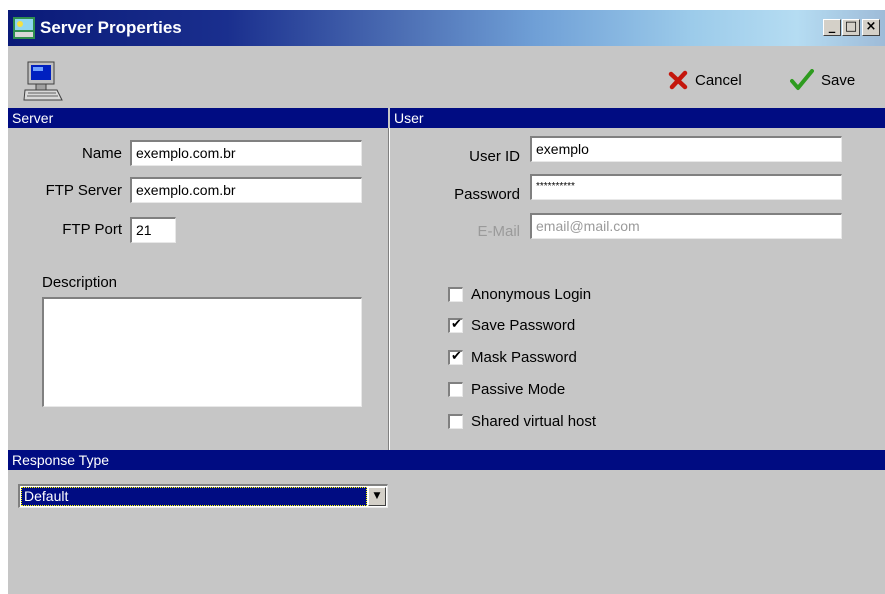 This screenshot has height=594, width=885. Describe the element at coordinates (111, 27) in the screenshot. I see `window-title: Server Properties` at that location.